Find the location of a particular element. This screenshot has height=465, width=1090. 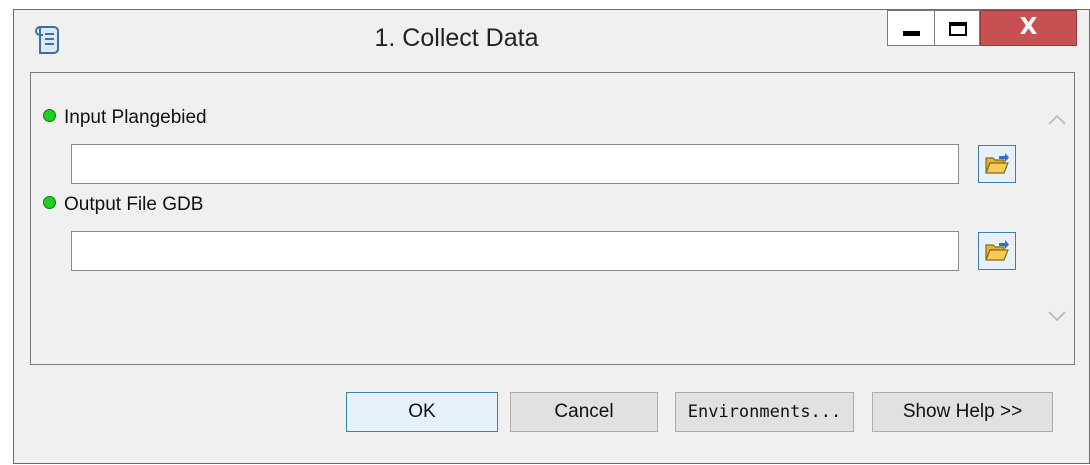

maximize-icon is located at coordinates (958, 29).